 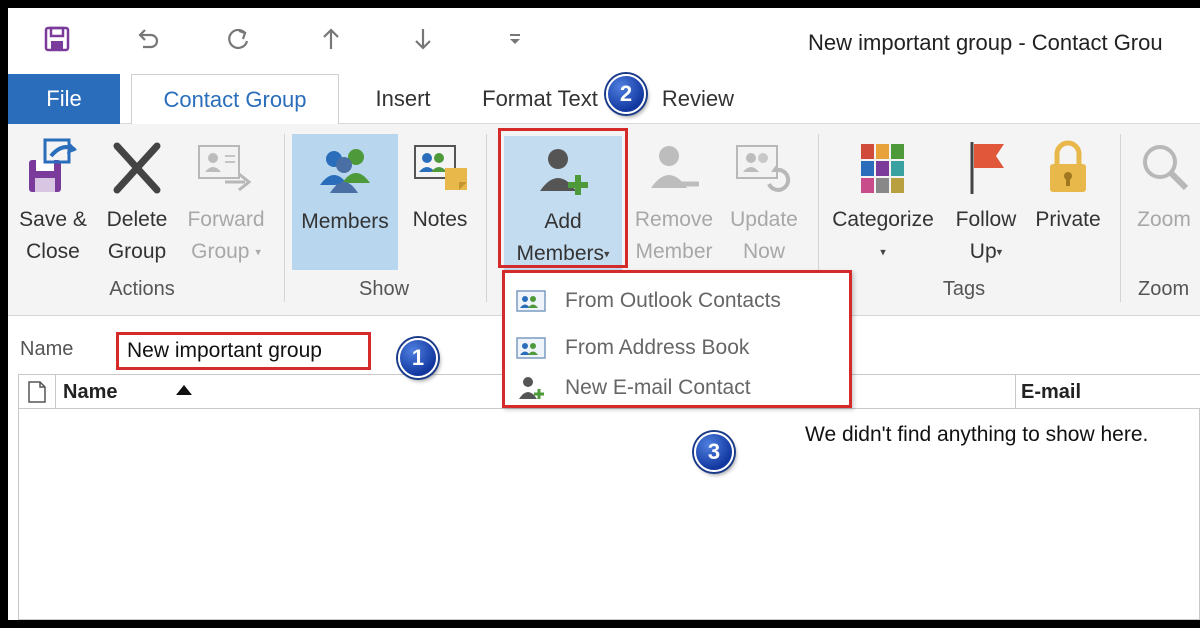 I want to click on document-icon, so click(x=37, y=394).